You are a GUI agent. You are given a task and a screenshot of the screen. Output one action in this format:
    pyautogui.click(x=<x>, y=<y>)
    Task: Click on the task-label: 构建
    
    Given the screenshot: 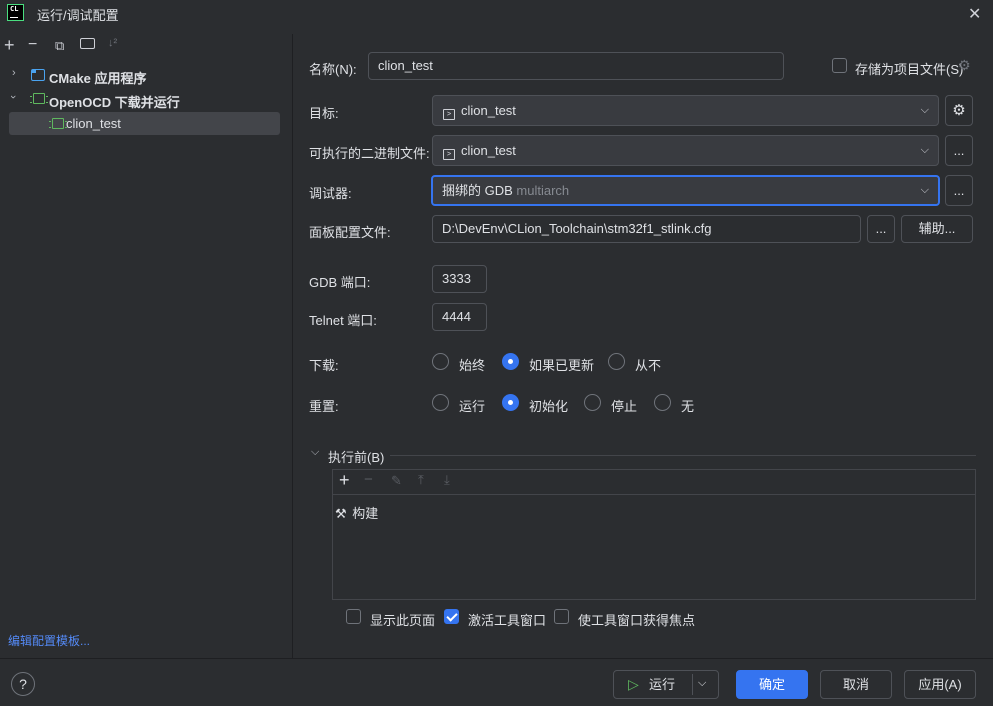 What is the action you would take?
    pyautogui.click(x=365, y=513)
    